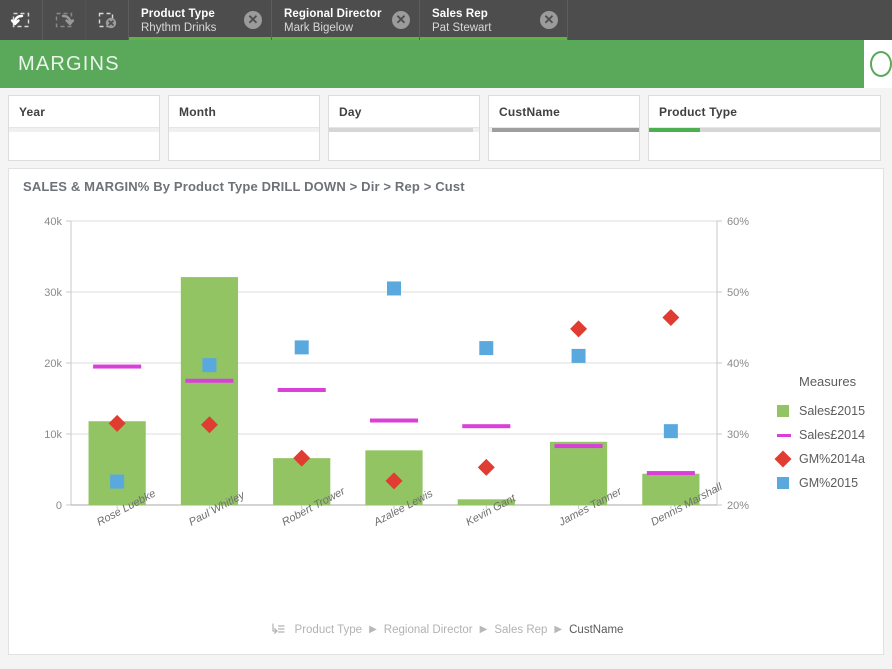 The width and height of the screenshot is (892, 669). What do you see at coordinates (197, 111) in the screenshot?
I see `filter-label: Month` at bounding box center [197, 111].